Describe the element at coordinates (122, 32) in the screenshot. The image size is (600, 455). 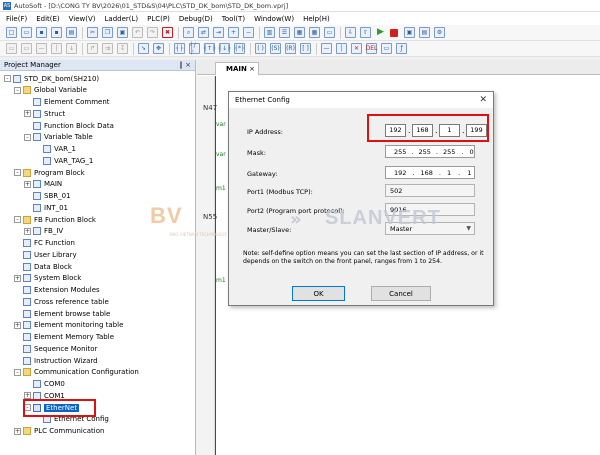
I see `paste-icon: ▣` at that location.